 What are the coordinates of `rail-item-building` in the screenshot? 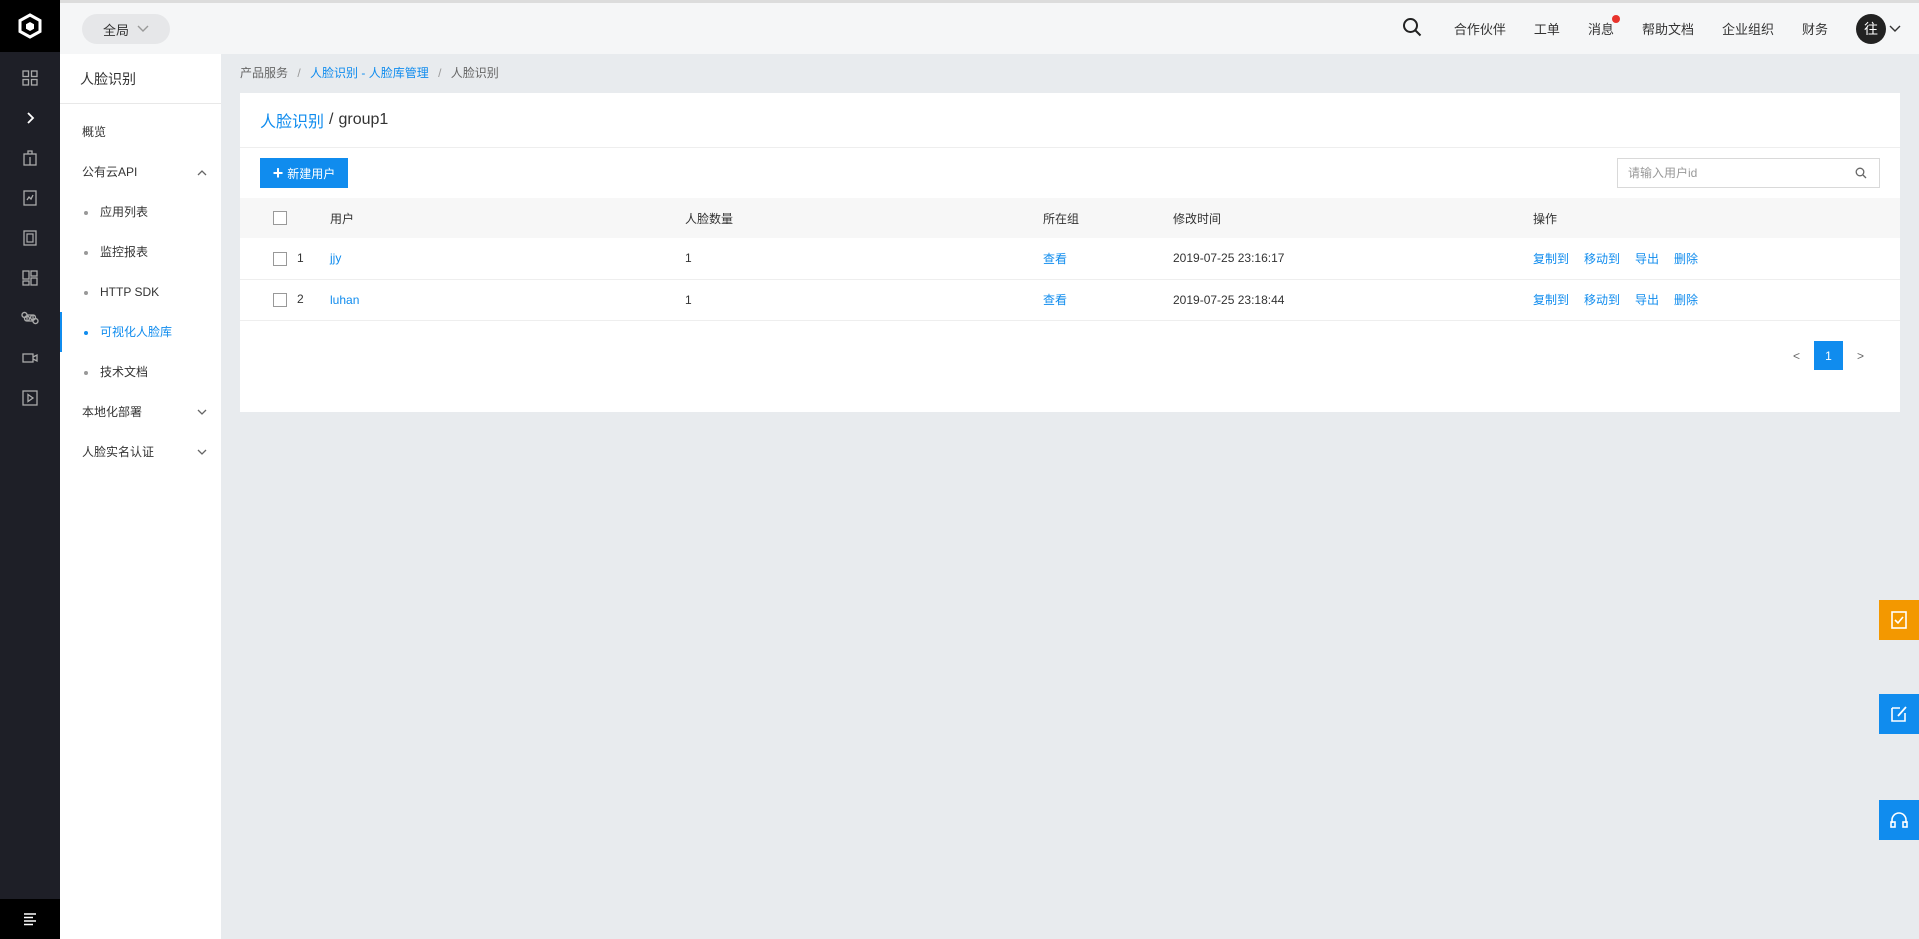 It's located at (30, 158).